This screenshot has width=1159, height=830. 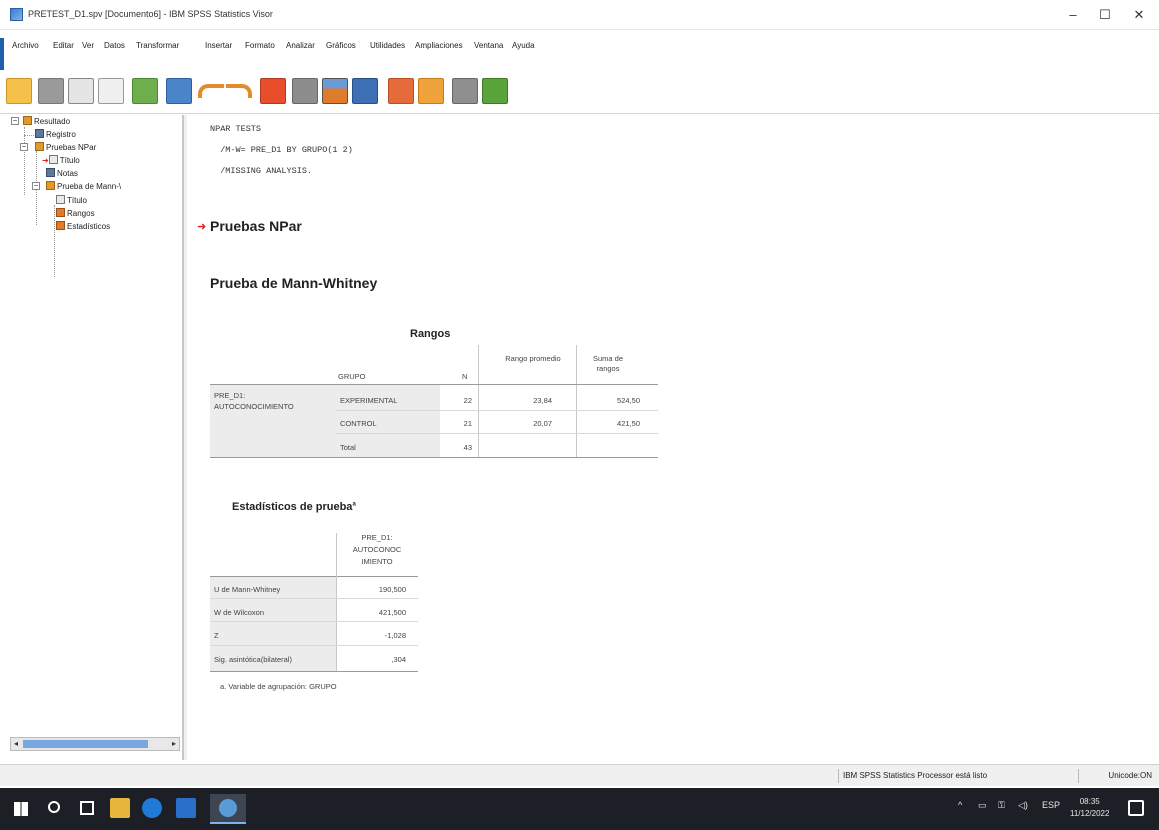 What do you see at coordinates (55, 134) in the screenshot?
I see `tree-item-registro: Registro` at bounding box center [55, 134].